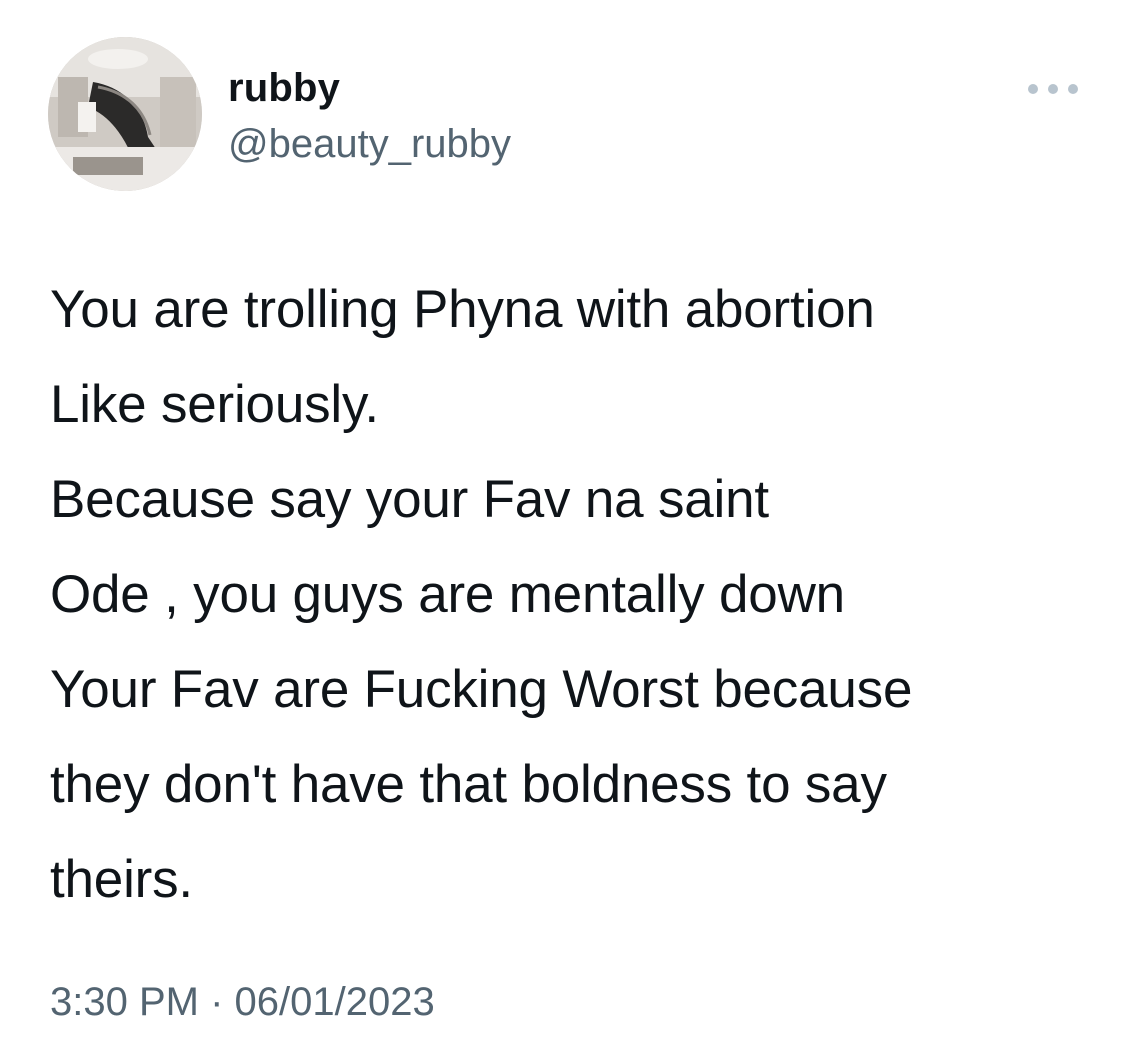 This screenshot has height=1038, width=1125. I want to click on more-options-icon, so click(1053, 89).